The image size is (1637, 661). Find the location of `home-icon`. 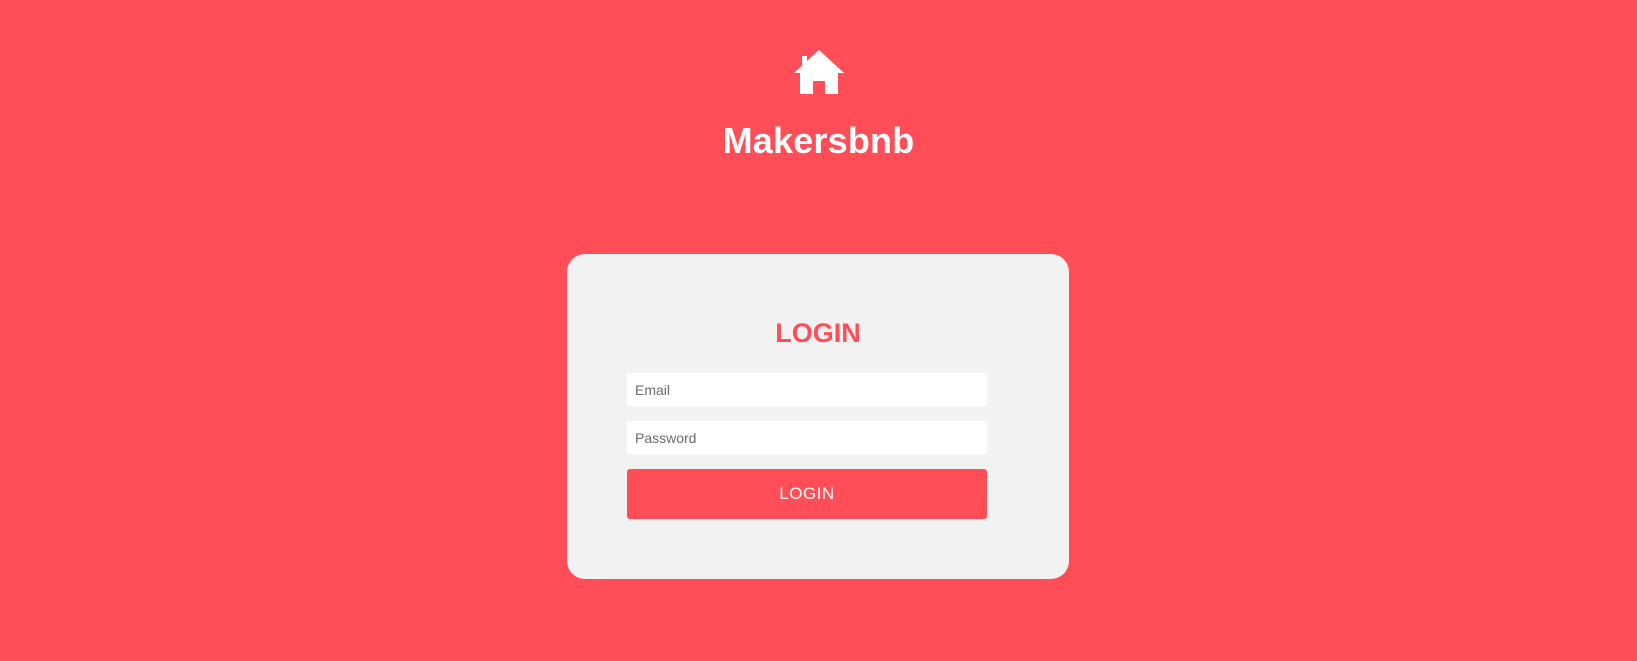

home-icon is located at coordinates (819, 72).